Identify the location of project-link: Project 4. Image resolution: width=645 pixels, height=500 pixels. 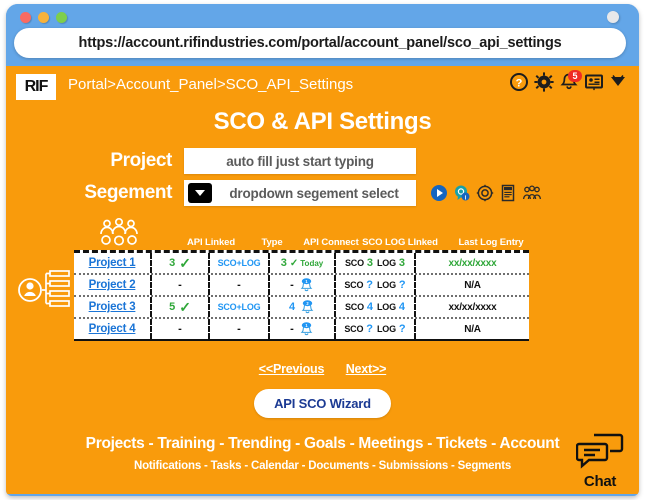
(112, 329).